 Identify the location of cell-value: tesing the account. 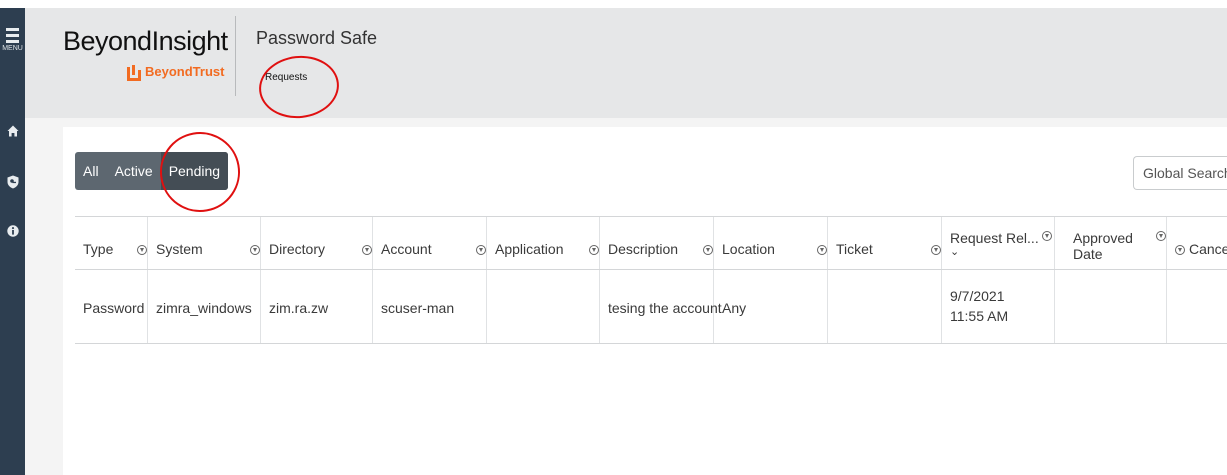
(665, 308).